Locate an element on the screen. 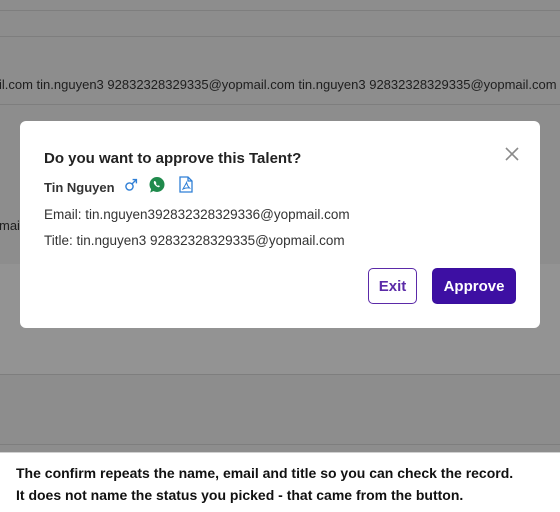 The image size is (560, 512). pdf-file-icon is located at coordinates (185, 187).